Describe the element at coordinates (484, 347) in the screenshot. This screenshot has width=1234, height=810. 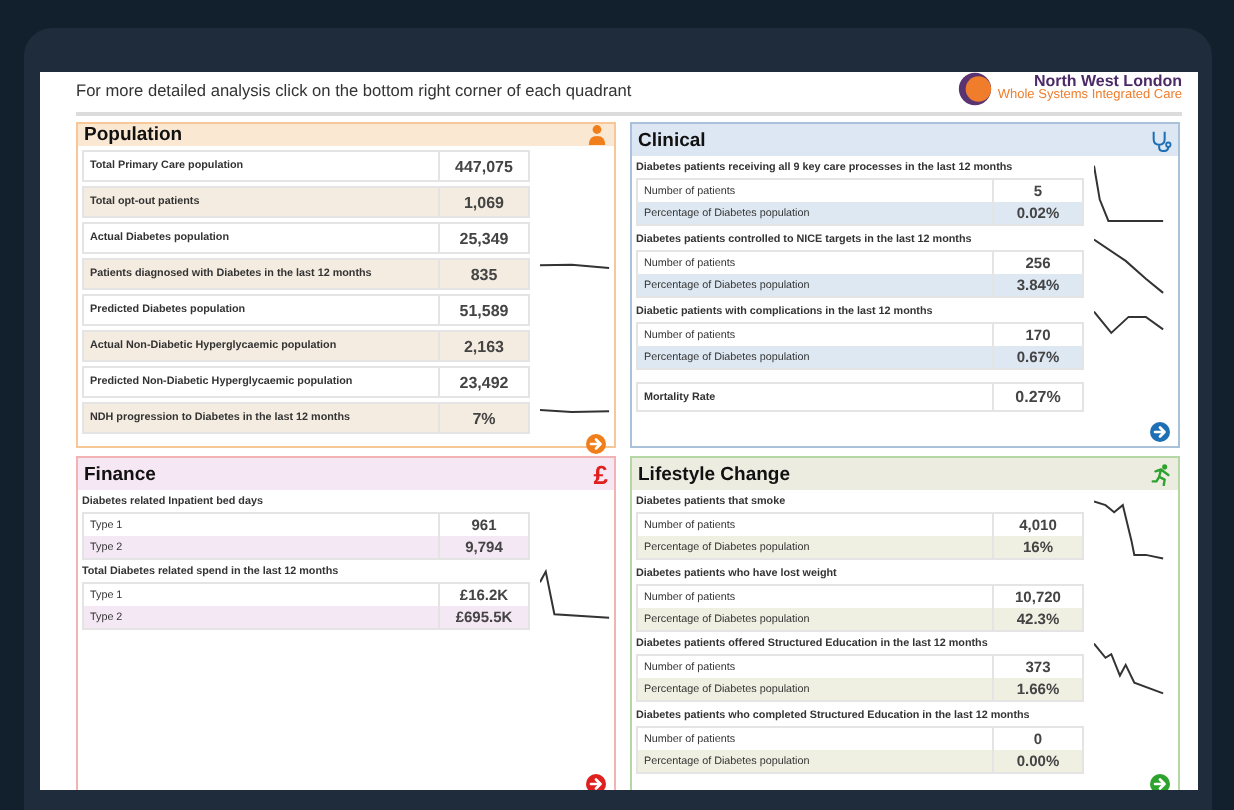
I see `row-value: 2,163` at that location.